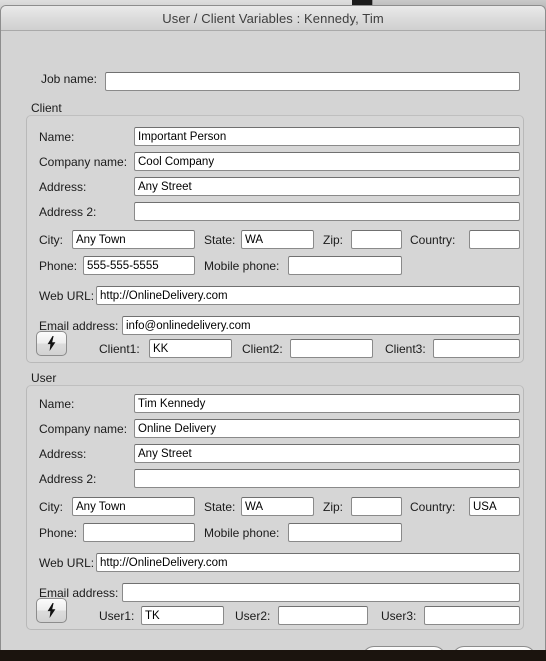 The width and height of the screenshot is (546, 661). I want to click on user-zip-label: Zip:, so click(333, 507).